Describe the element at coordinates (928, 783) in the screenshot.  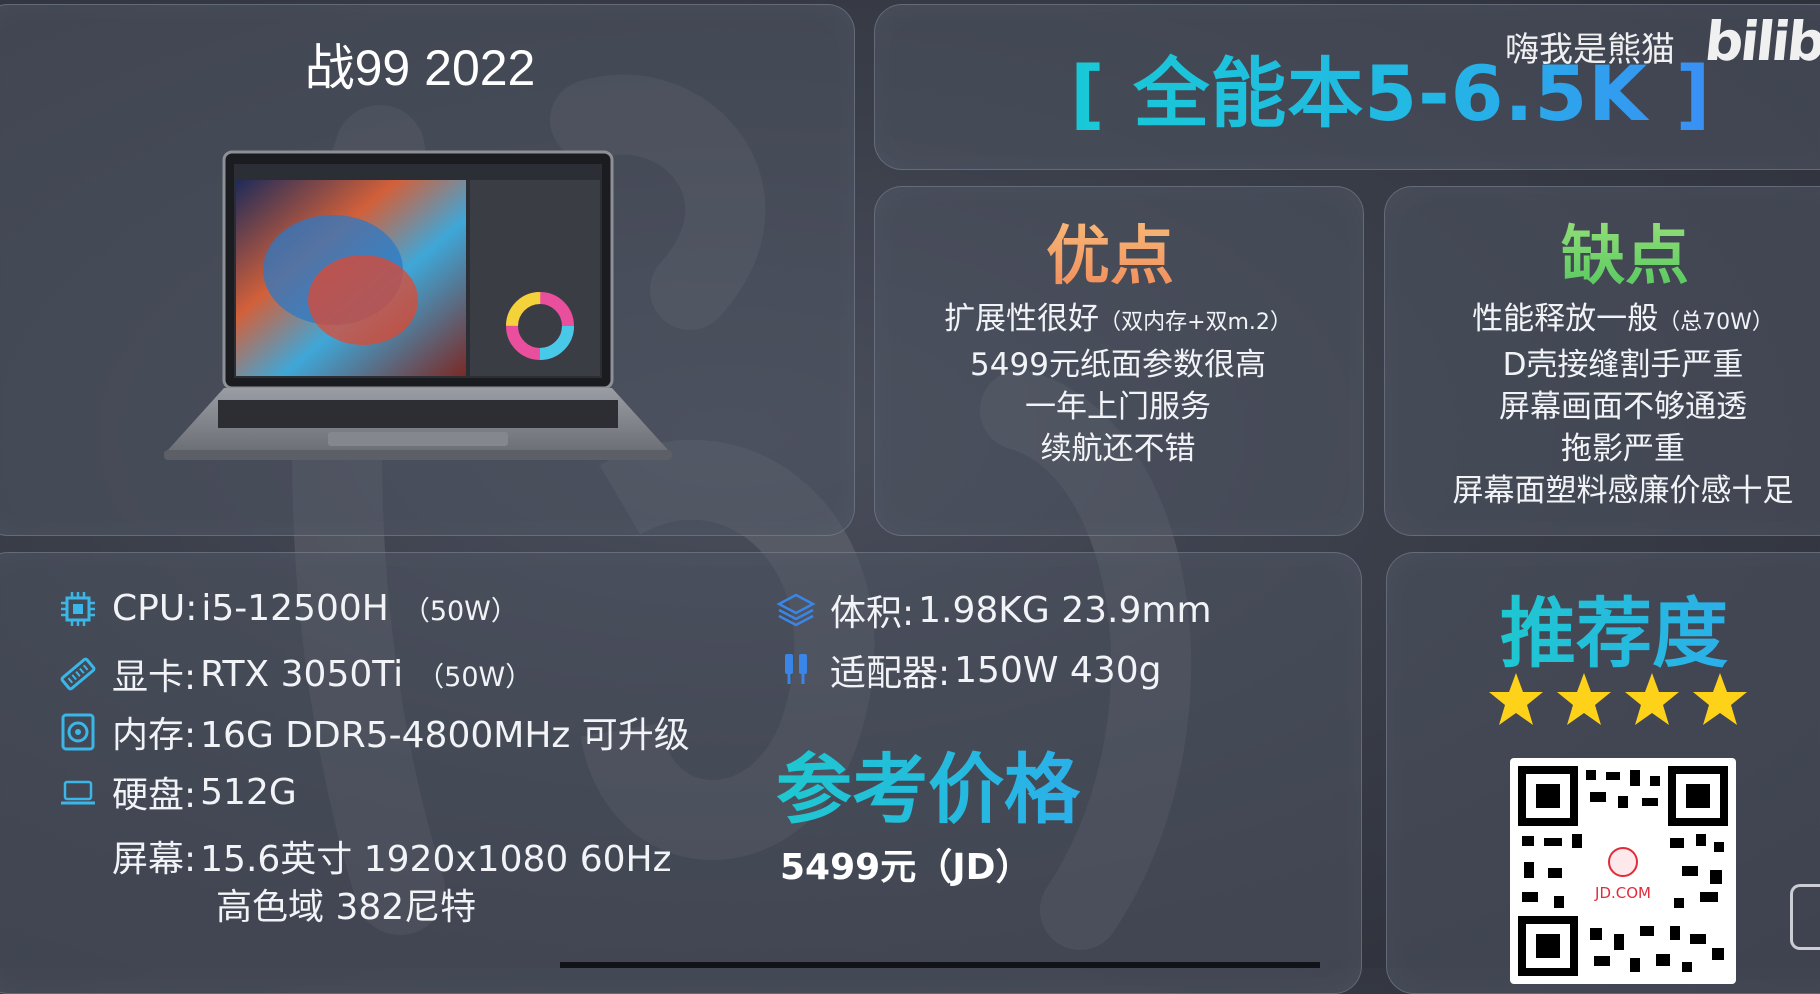
I see `price-heading: 参考价格` at that location.